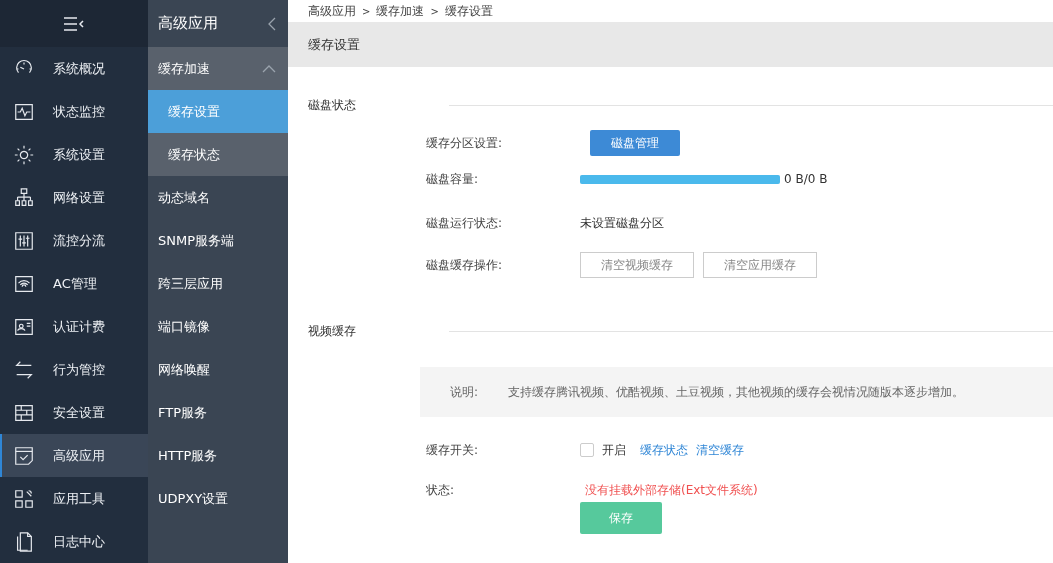 This screenshot has width=1053, height=563. What do you see at coordinates (272, 23) in the screenshot?
I see `chevron-left-icon` at bounding box center [272, 23].